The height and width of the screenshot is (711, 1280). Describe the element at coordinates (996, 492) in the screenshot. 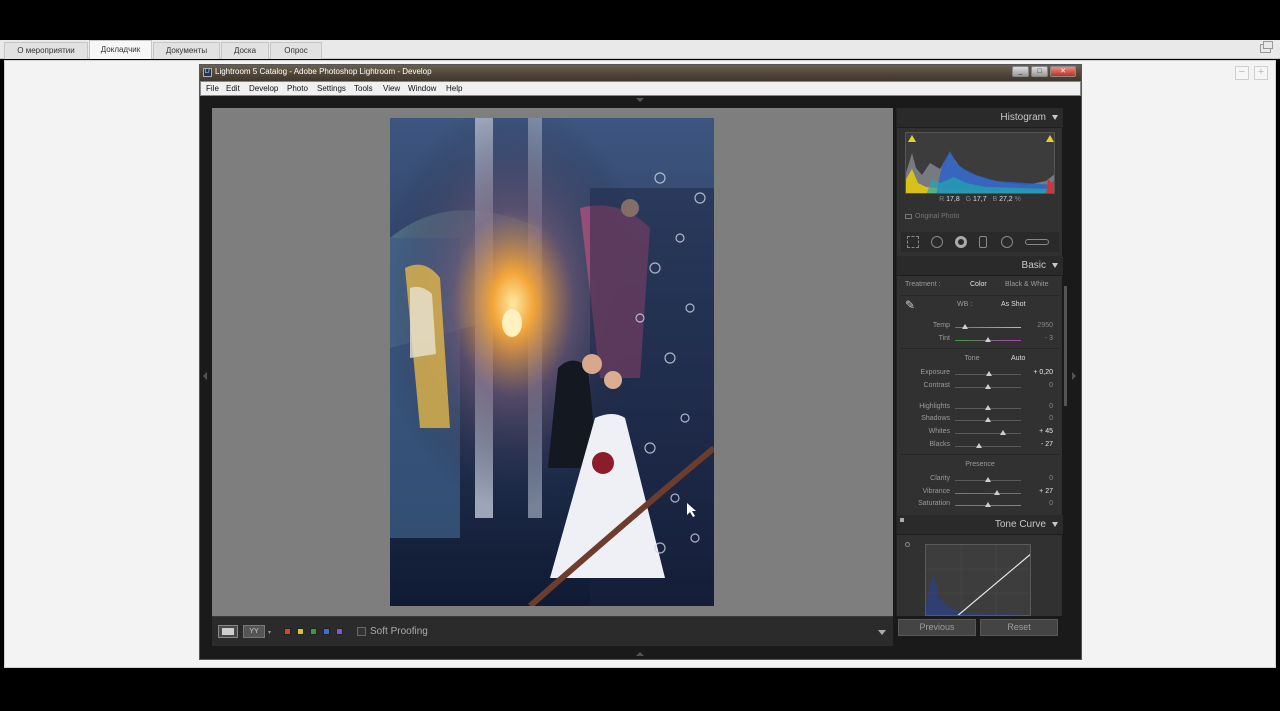

I see `vibrance-slider-knob` at that location.